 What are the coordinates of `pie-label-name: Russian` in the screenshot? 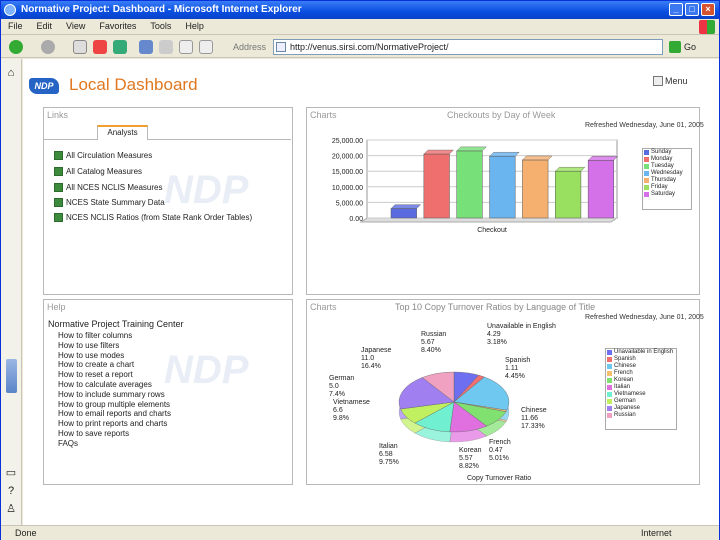 It's located at (433, 334).